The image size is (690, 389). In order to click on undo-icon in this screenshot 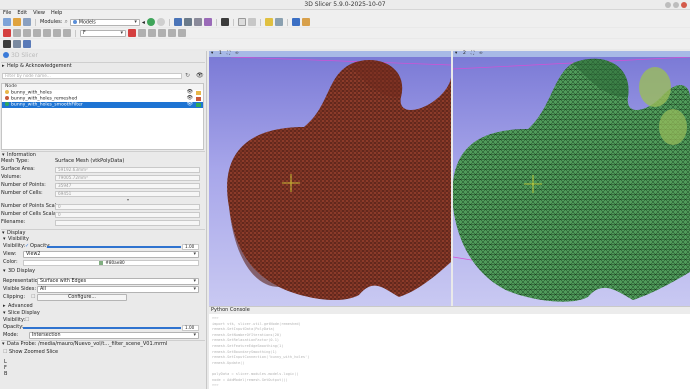, I will do `click(162, 33)`.